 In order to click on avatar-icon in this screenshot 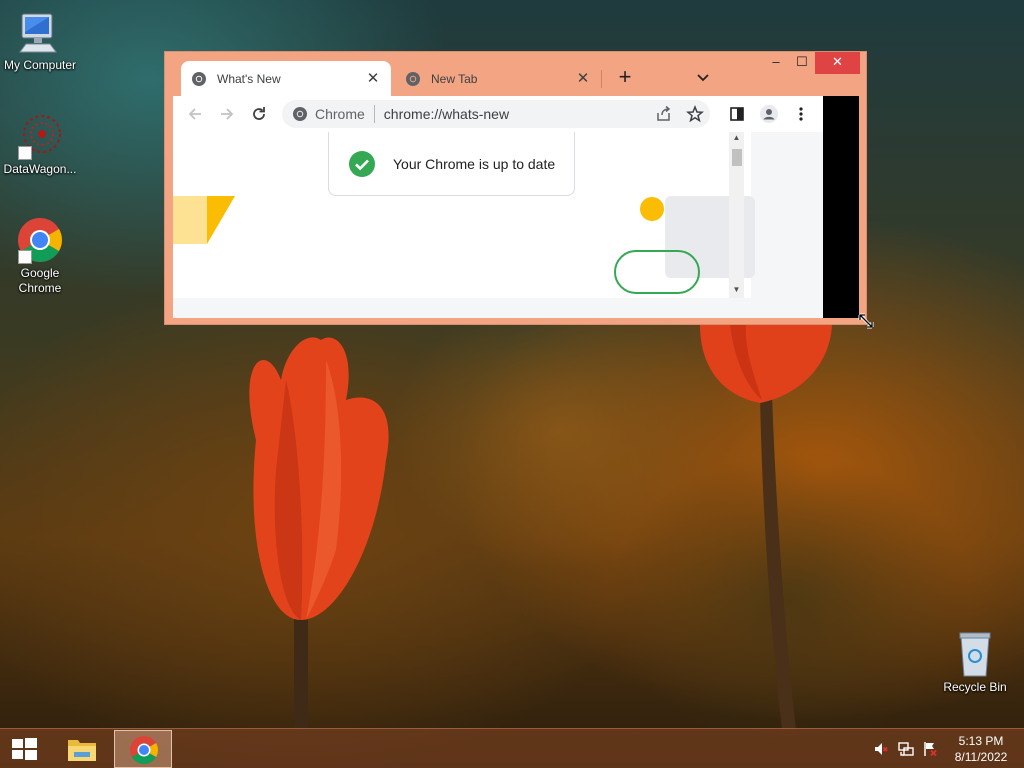, I will do `click(769, 114)`.